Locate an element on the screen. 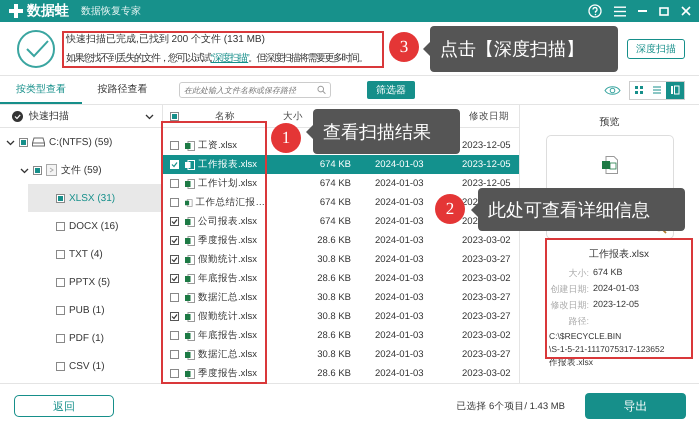 The width and height of the screenshot is (699, 427). field-label: 创建日期: is located at coordinates (569, 289).